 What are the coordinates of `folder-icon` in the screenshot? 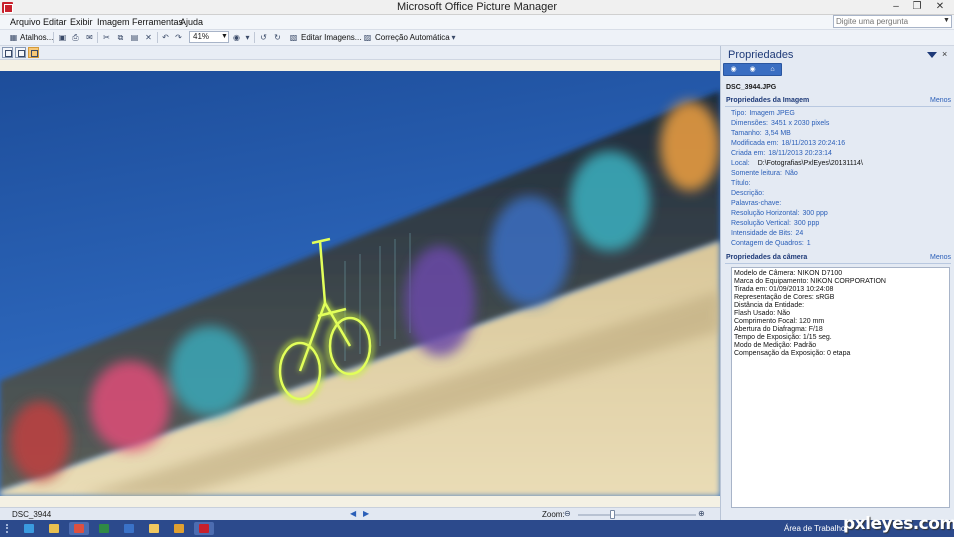 It's located at (154, 528).